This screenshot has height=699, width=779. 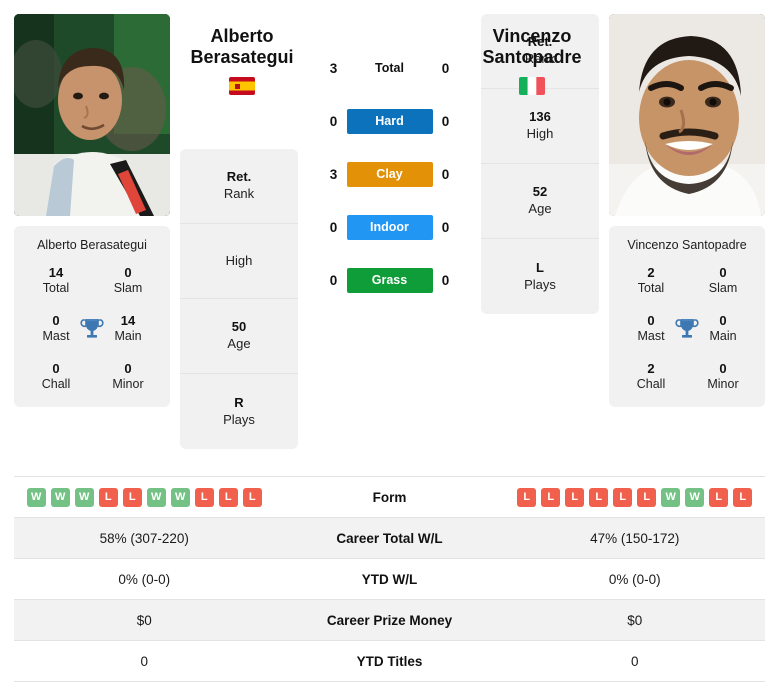 I want to click on italy-flag-icon, so click(x=532, y=86).